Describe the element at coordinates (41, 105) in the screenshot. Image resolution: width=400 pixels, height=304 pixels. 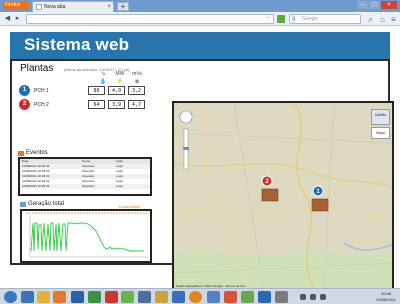
I see `pch2-name: PCH 2` at that location.